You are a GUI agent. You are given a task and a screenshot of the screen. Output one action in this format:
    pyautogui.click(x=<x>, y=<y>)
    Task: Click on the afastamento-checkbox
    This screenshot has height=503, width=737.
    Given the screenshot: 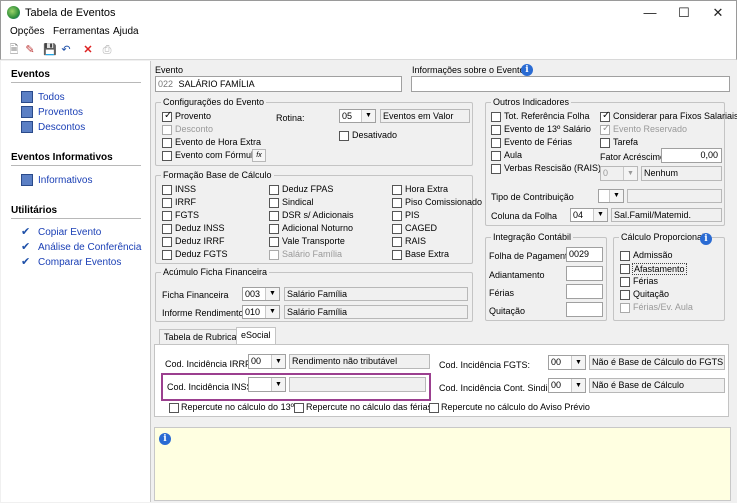 What is the action you would take?
    pyautogui.click(x=625, y=269)
    